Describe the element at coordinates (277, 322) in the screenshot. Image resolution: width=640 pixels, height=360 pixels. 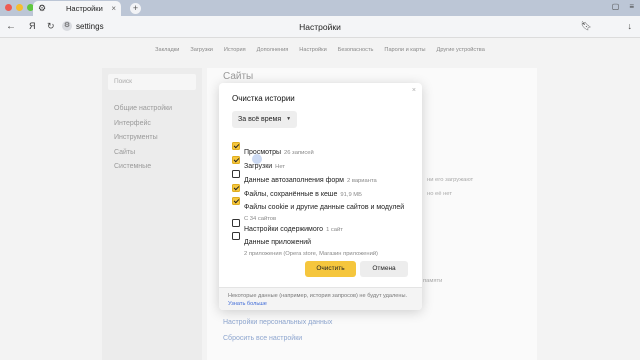
I see `personal-data-settings-link: Настройки персональных данных` at that location.